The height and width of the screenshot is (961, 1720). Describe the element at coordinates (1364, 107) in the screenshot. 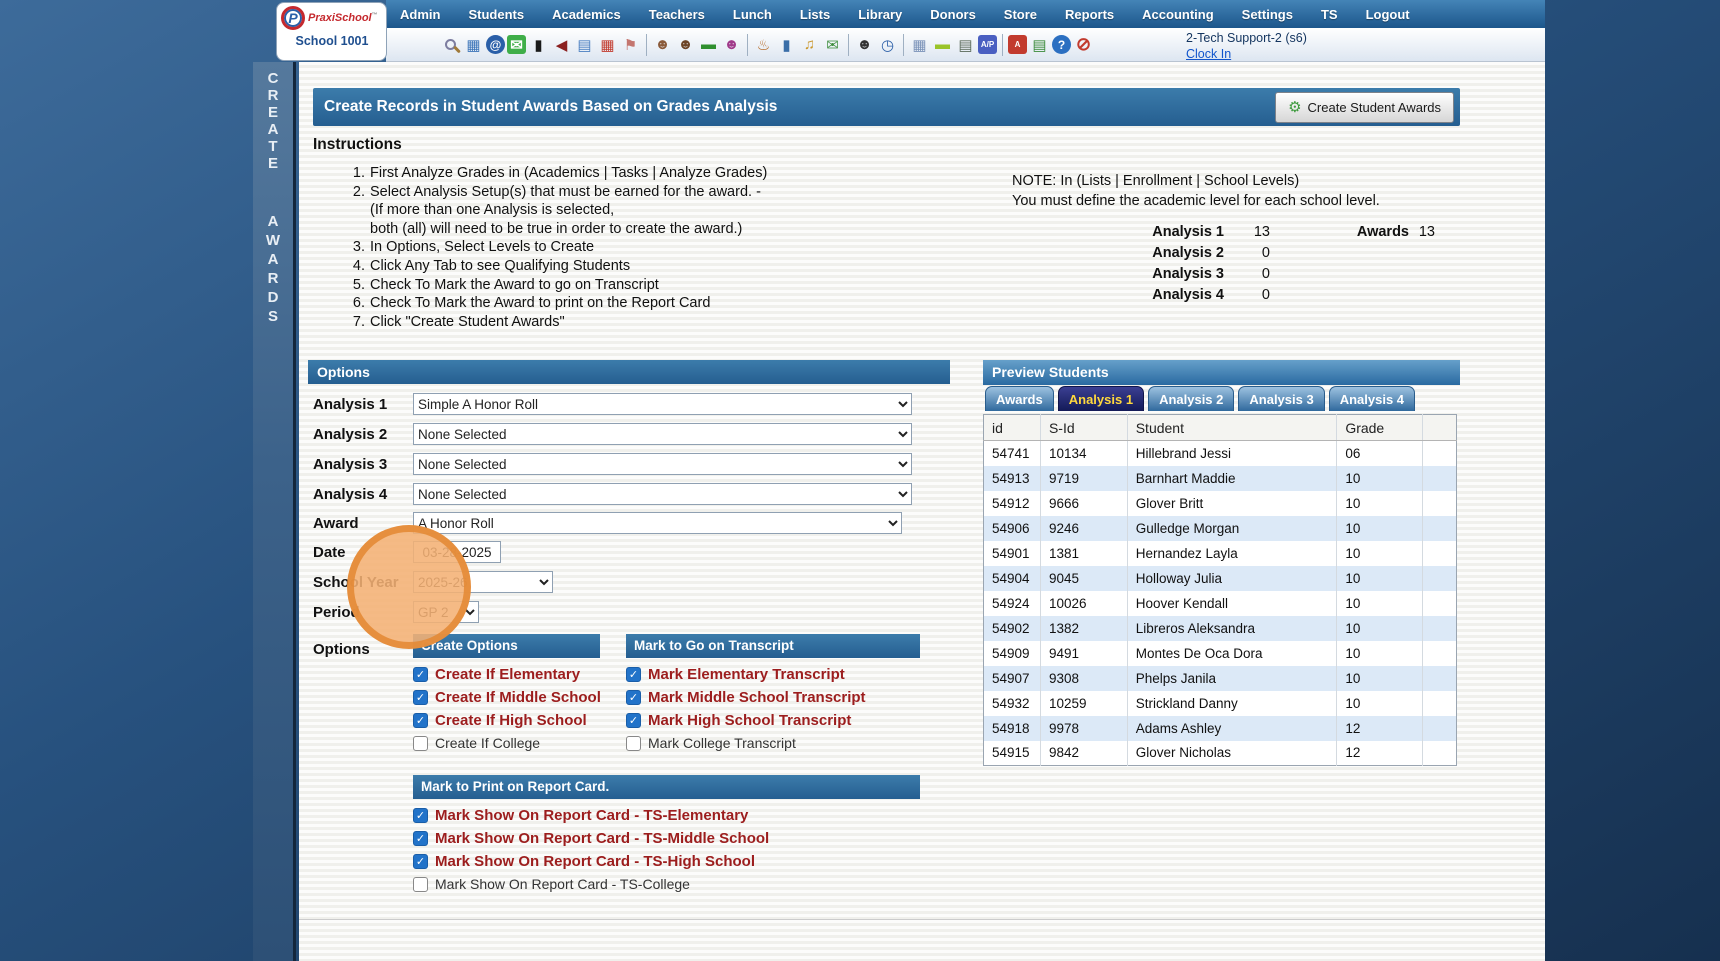

I see `create-student-awards-button: ⚙ Create Student Awards` at that location.